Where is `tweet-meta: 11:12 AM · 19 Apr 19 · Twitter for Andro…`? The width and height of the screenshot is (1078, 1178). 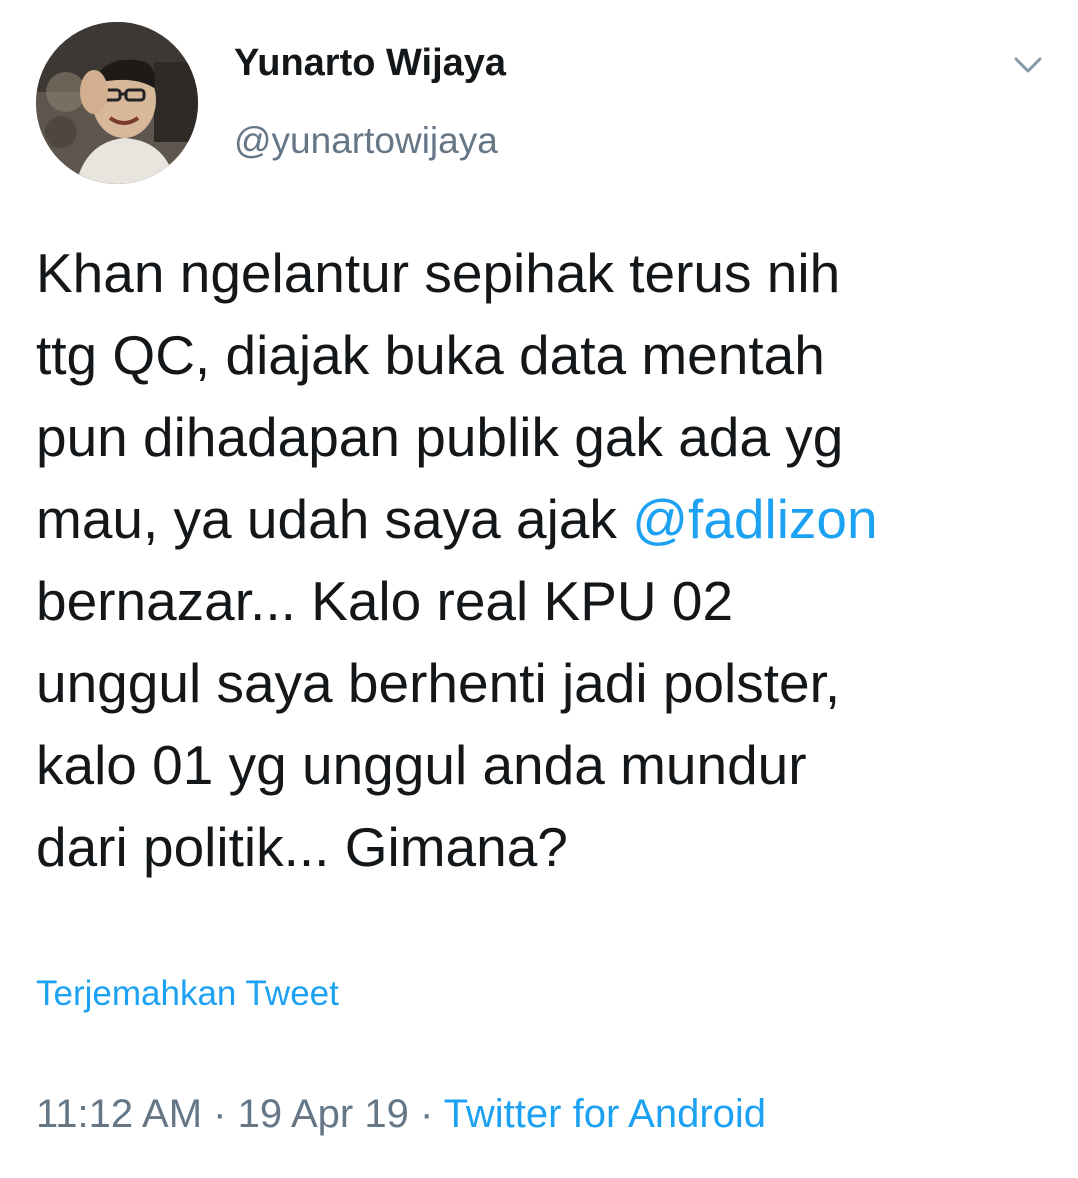
tweet-meta: 11:12 AM · 19 Apr 19 · Twitter for Andro… is located at coordinates (401, 1114).